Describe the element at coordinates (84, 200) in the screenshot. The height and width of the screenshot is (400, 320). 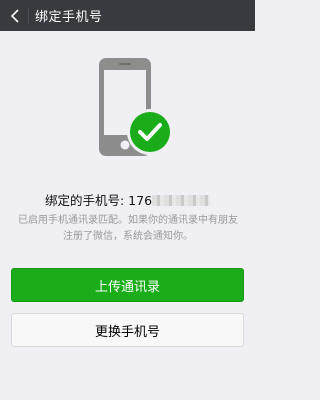
I see `bound-phone-label: 绑定的手机号:` at that location.